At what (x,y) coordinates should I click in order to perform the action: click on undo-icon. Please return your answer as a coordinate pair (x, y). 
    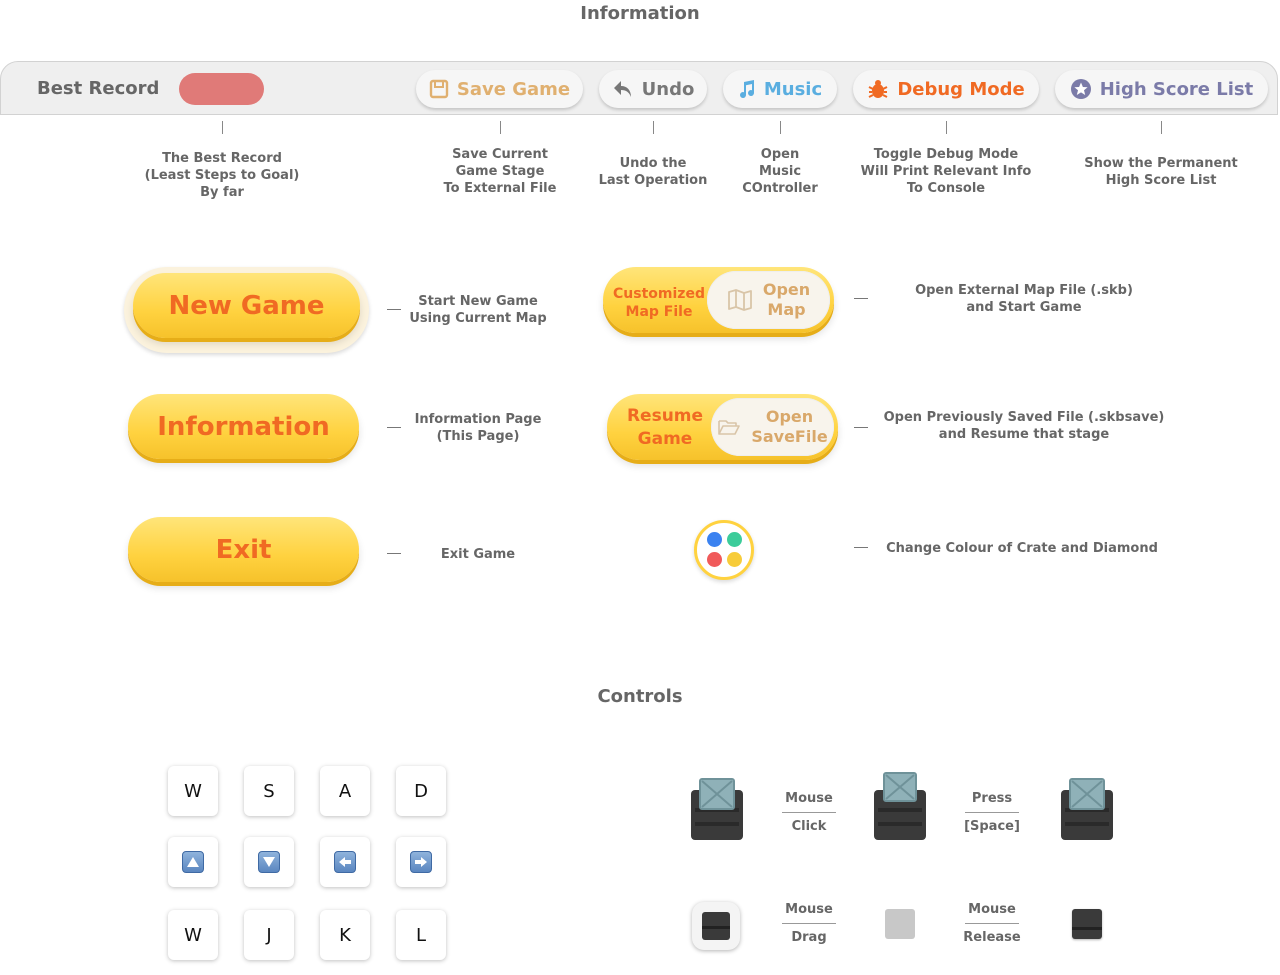
    Looking at the image, I should click on (623, 89).